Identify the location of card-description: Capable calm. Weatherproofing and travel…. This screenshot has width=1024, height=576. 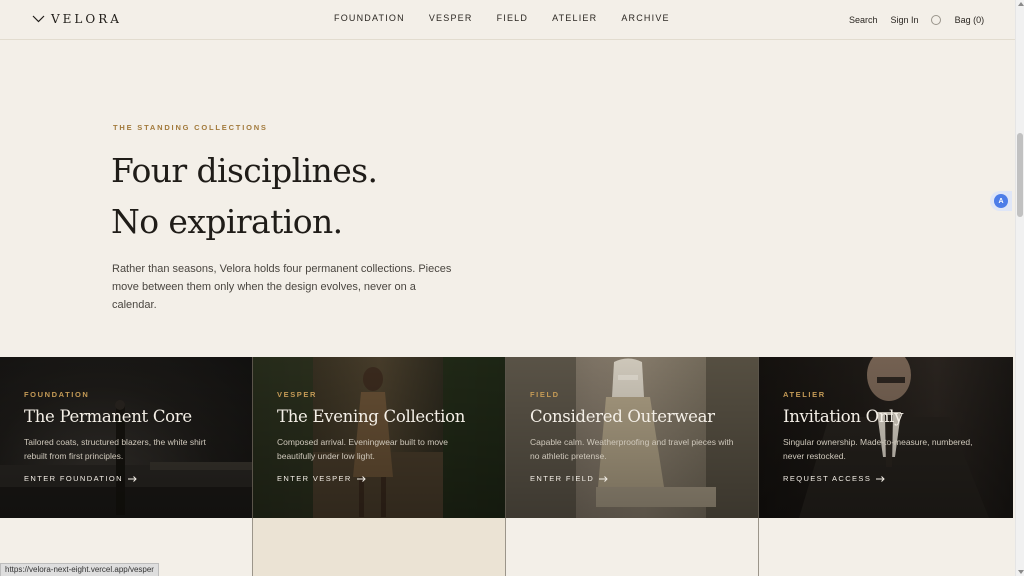
(632, 449).